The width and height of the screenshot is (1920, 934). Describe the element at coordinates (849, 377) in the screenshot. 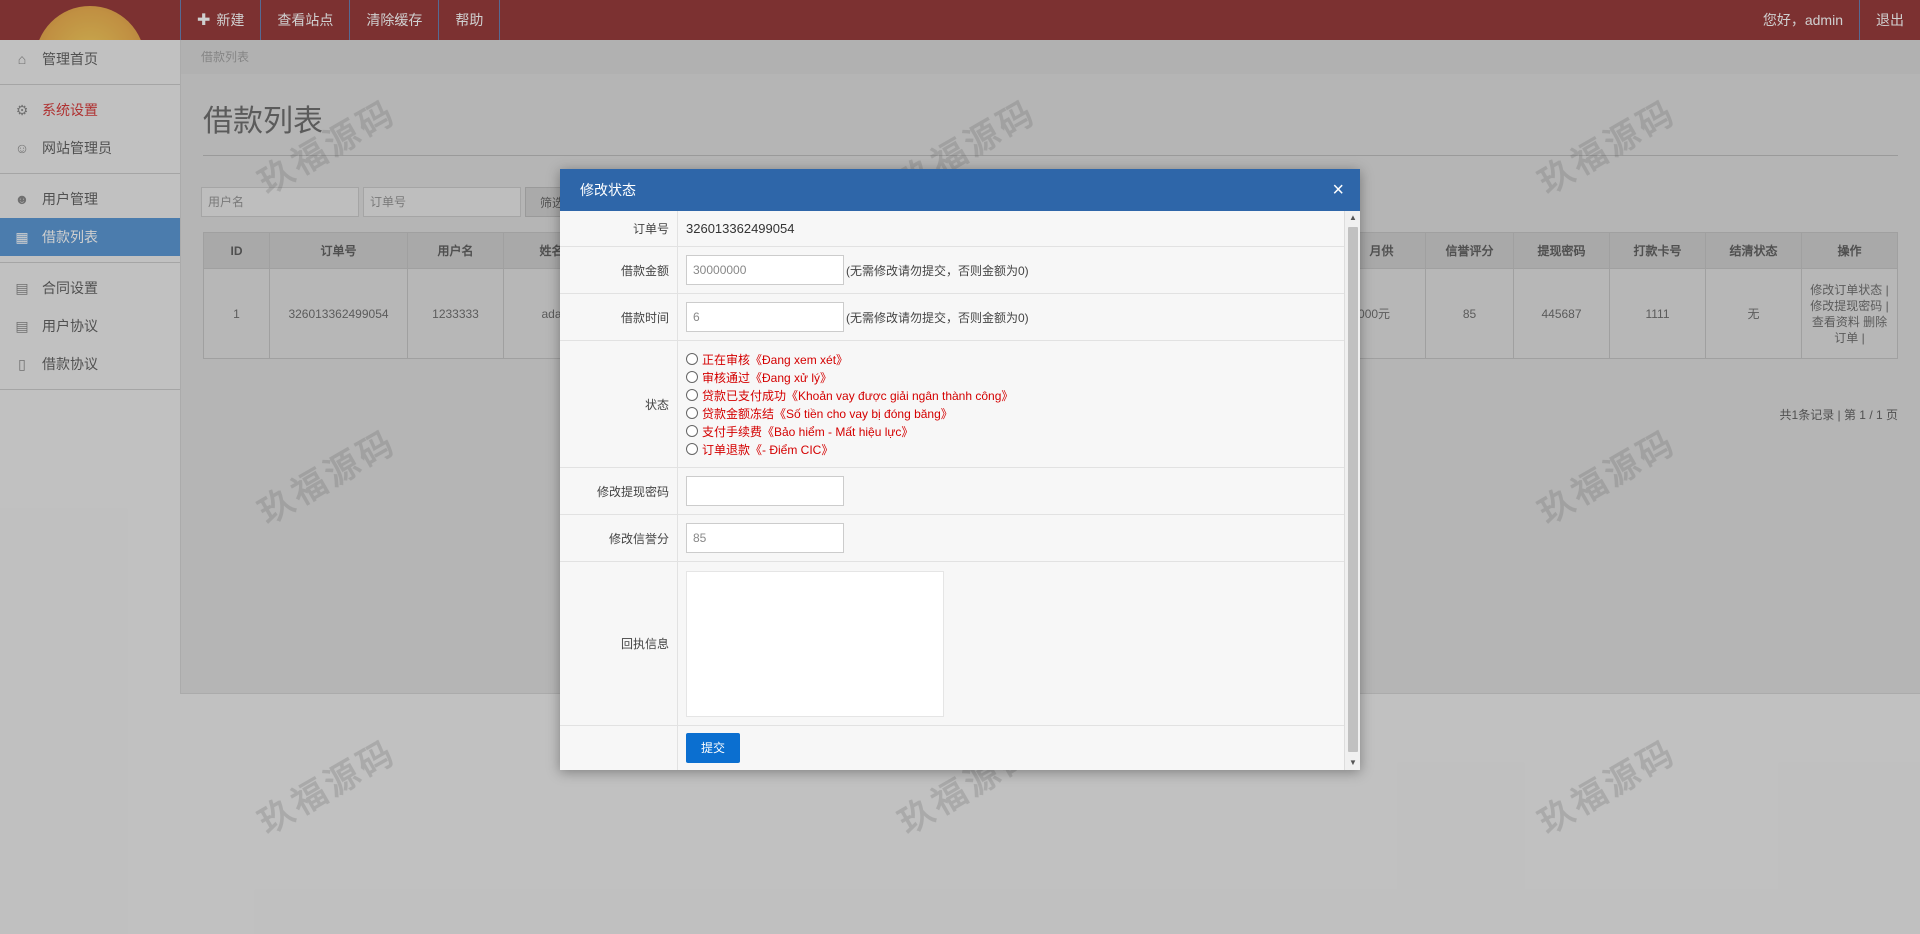

I see `status-option-approved: 审核通过《Đang xử lý》` at that location.